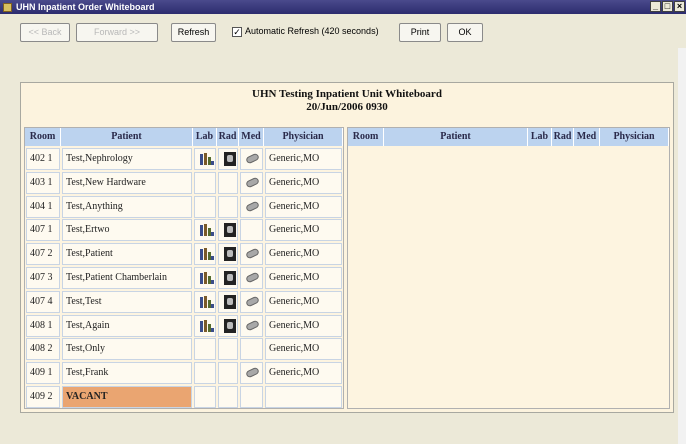 This screenshot has width=686, height=444. Describe the element at coordinates (127, 373) in the screenshot. I see `cell-patient: Test,Frank` at that location.